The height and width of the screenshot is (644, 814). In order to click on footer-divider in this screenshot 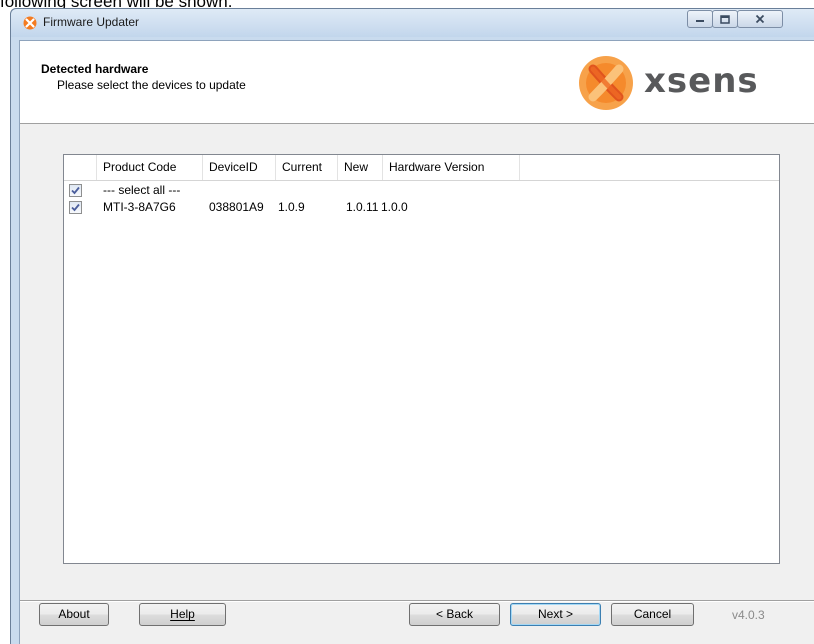, I will do `click(417, 601)`.